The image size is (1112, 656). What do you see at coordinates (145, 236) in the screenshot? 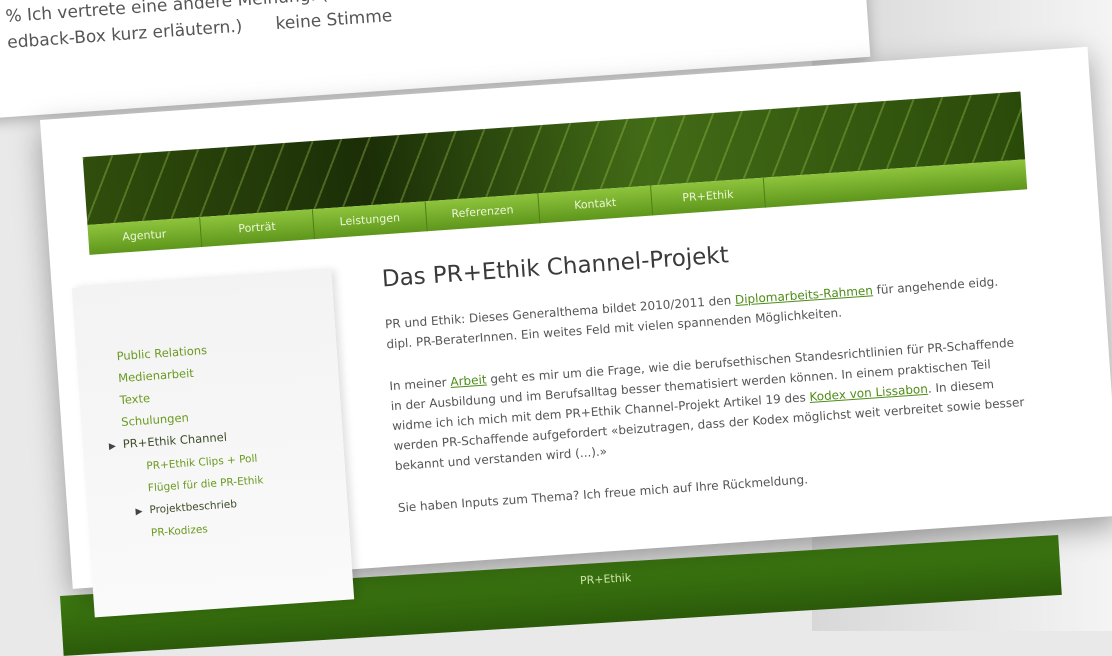
I see `nav-agentur: Agentur` at bounding box center [145, 236].